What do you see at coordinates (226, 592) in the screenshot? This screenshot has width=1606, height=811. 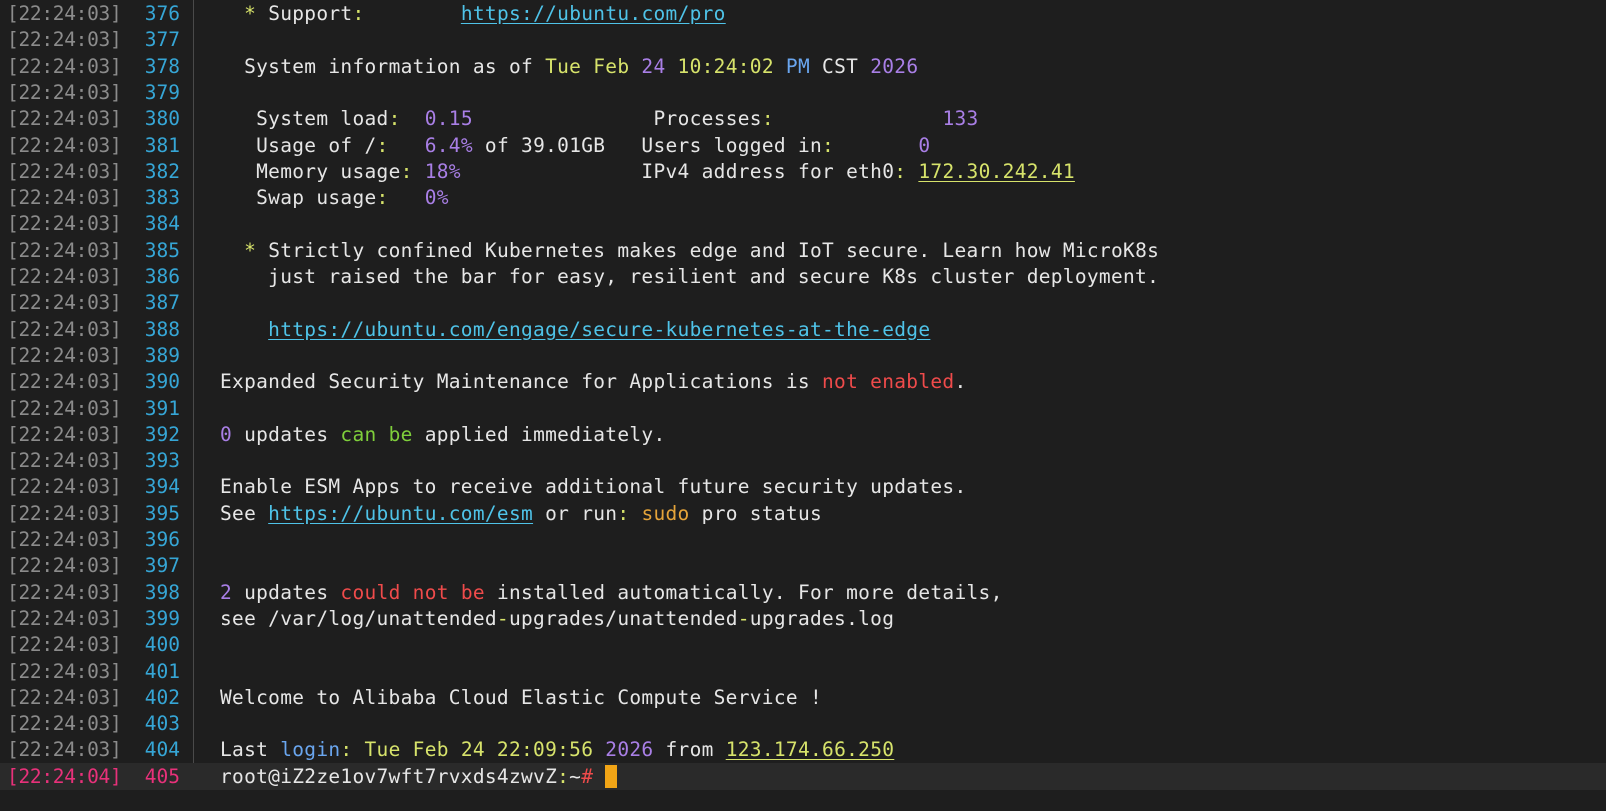 I see `text-segment: 2` at bounding box center [226, 592].